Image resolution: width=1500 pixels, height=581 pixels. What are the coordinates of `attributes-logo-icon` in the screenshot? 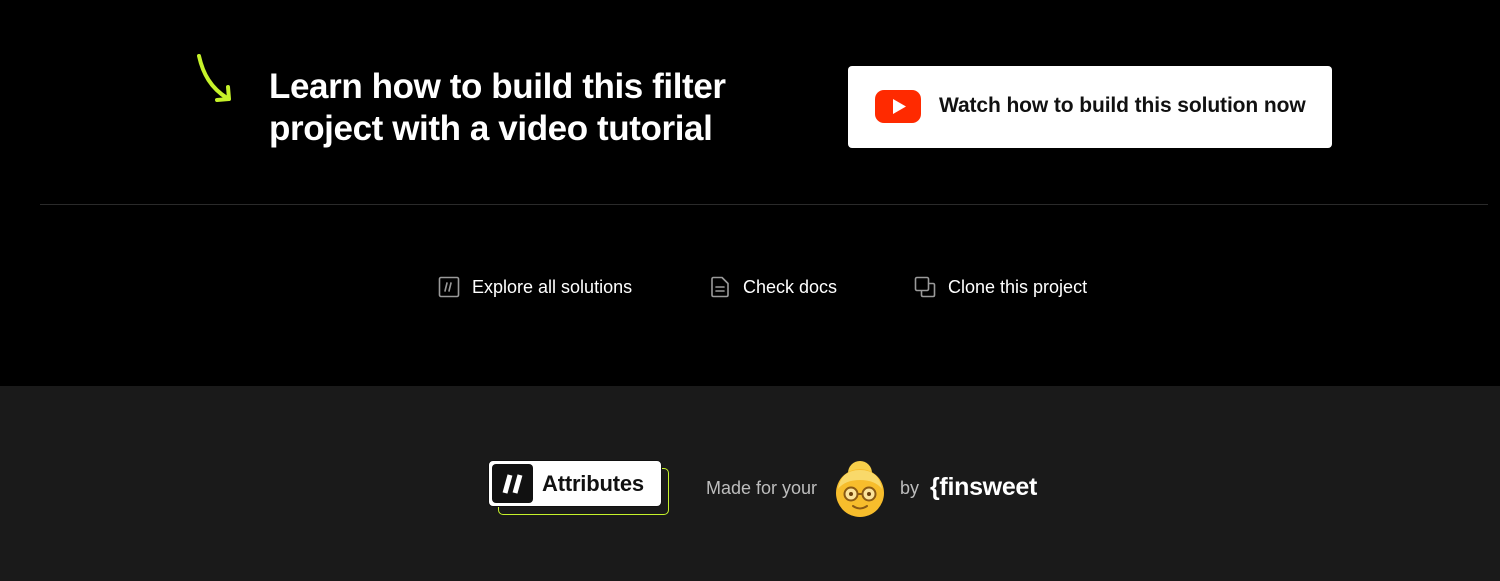 It's located at (512, 483).